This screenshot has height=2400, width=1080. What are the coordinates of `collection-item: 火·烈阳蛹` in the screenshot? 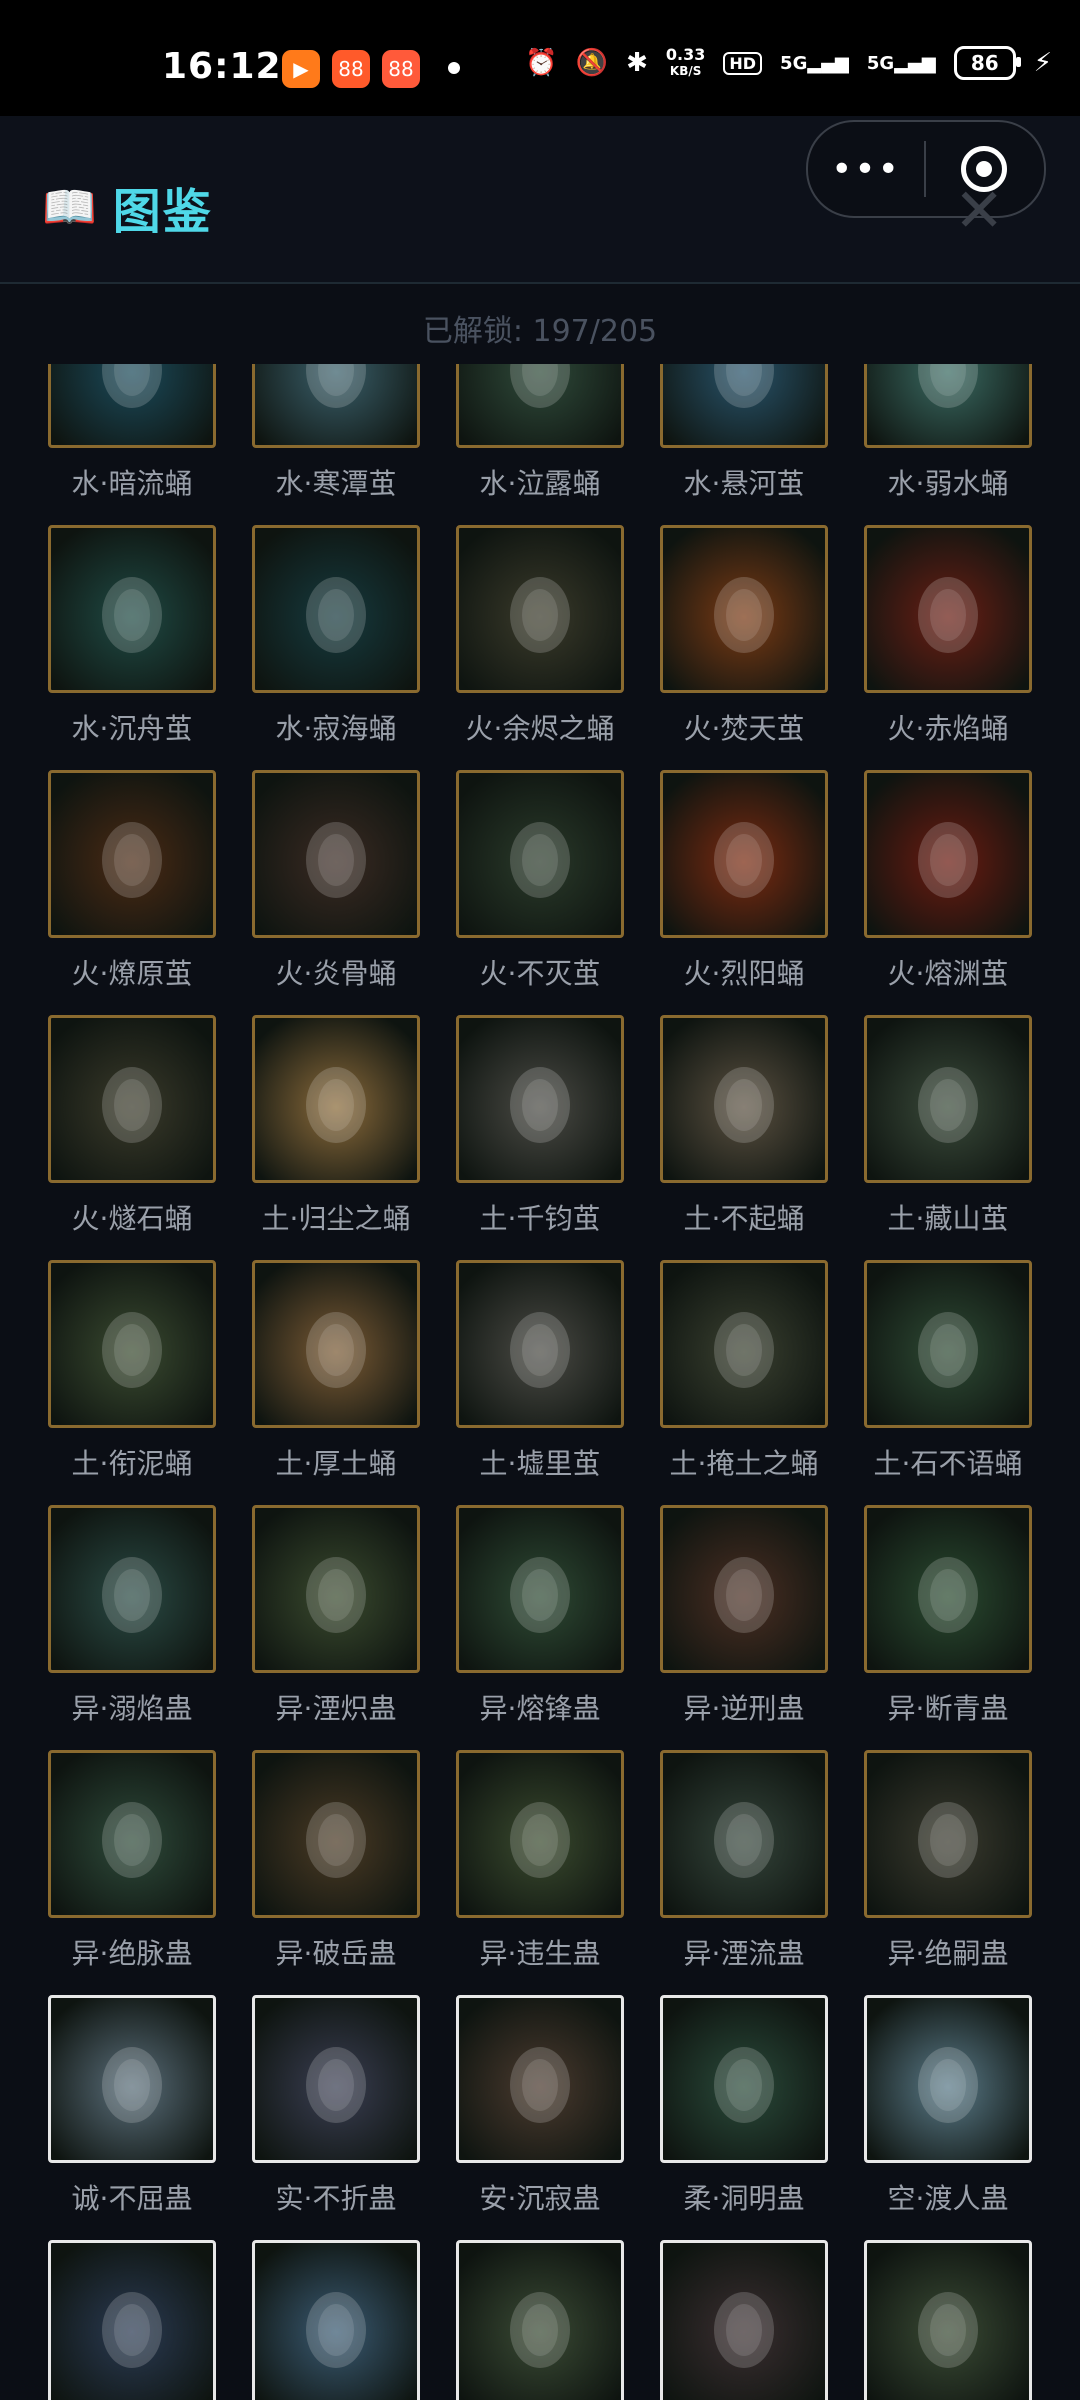 It's located at (744, 881).